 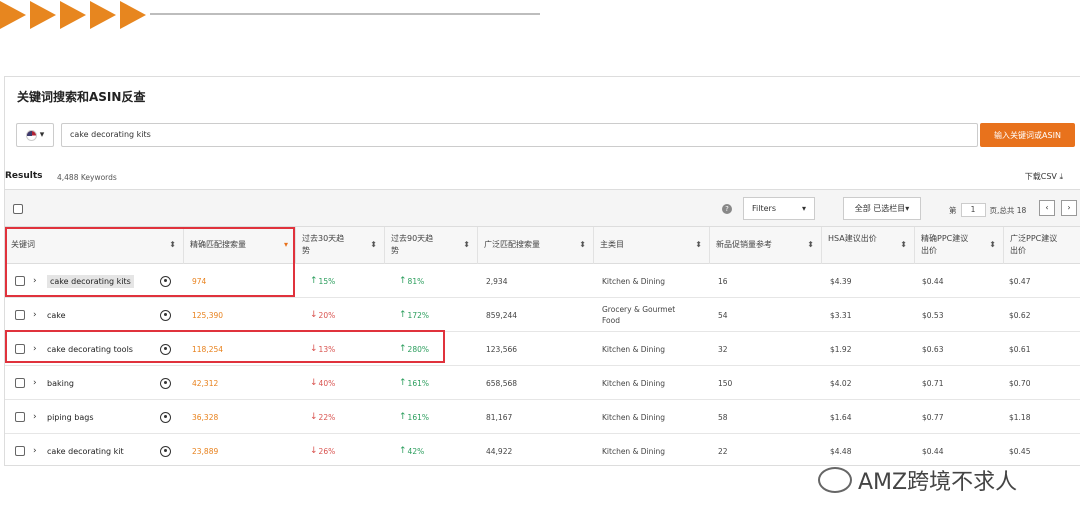 What do you see at coordinates (18, 209) in the screenshot?
I see `select-all-checkbox` at bounding box center [18, 209].